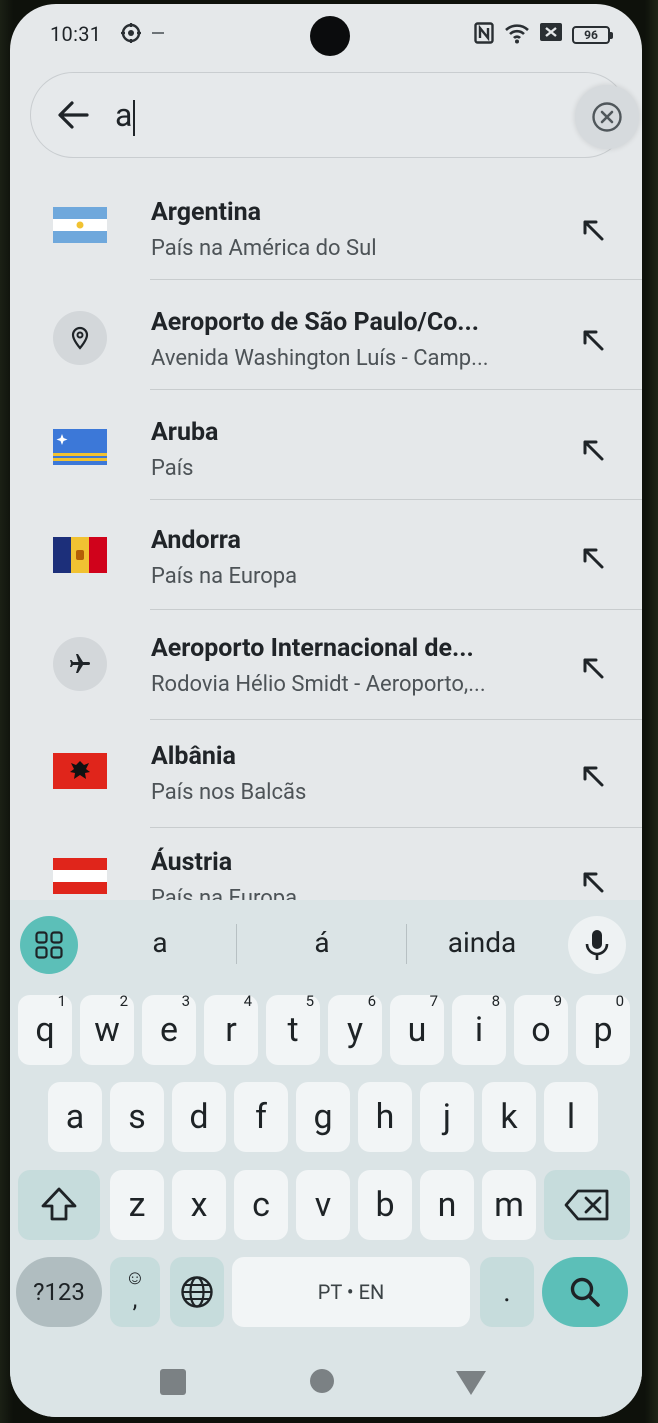  I want to click on key-k: k, so click(509, 1117).